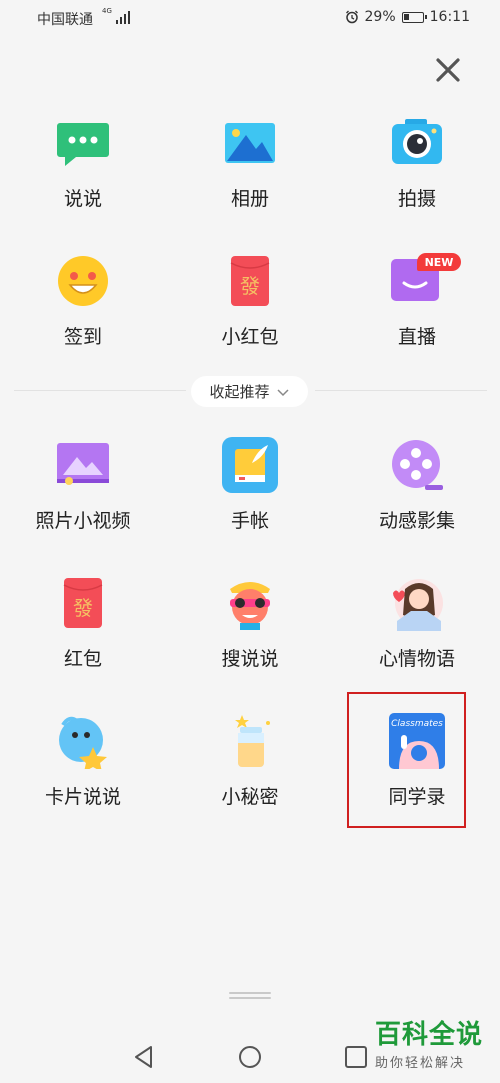 The width and height of the screenshot is (500, 1083). I want to click on checkin-button: 签到, so click(83, 308).